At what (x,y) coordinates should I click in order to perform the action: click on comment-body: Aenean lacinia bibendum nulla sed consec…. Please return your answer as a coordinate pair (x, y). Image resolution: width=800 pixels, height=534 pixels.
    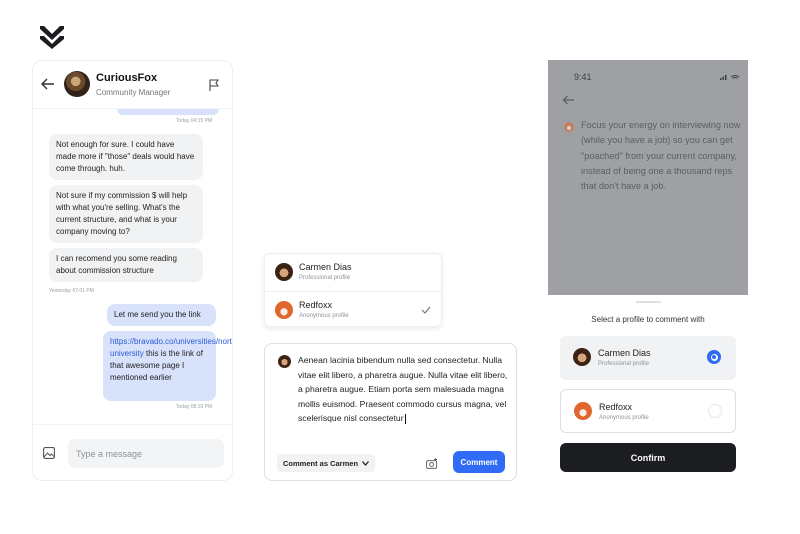
    Looking at the image, I should click on (403, 389).